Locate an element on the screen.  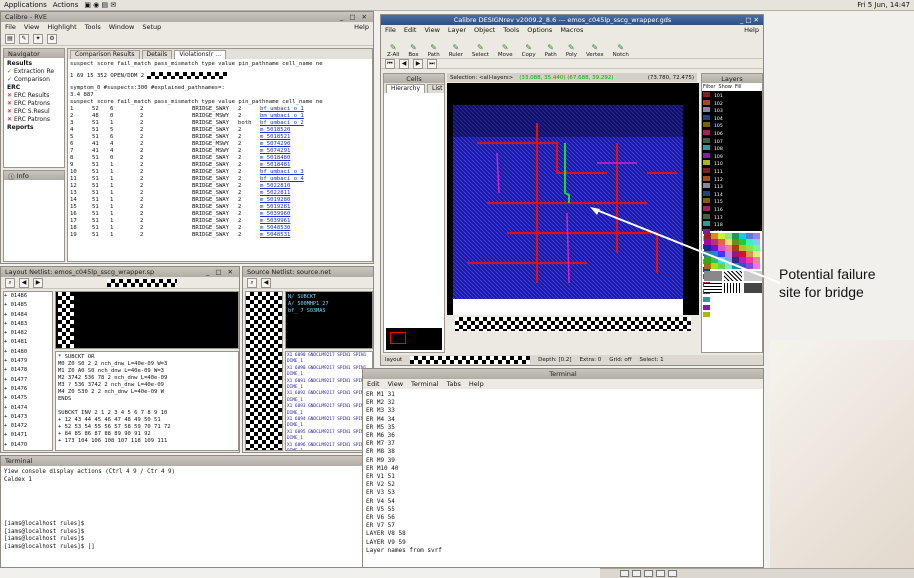
layer-row: 112 is located at coordinates (732, 179).